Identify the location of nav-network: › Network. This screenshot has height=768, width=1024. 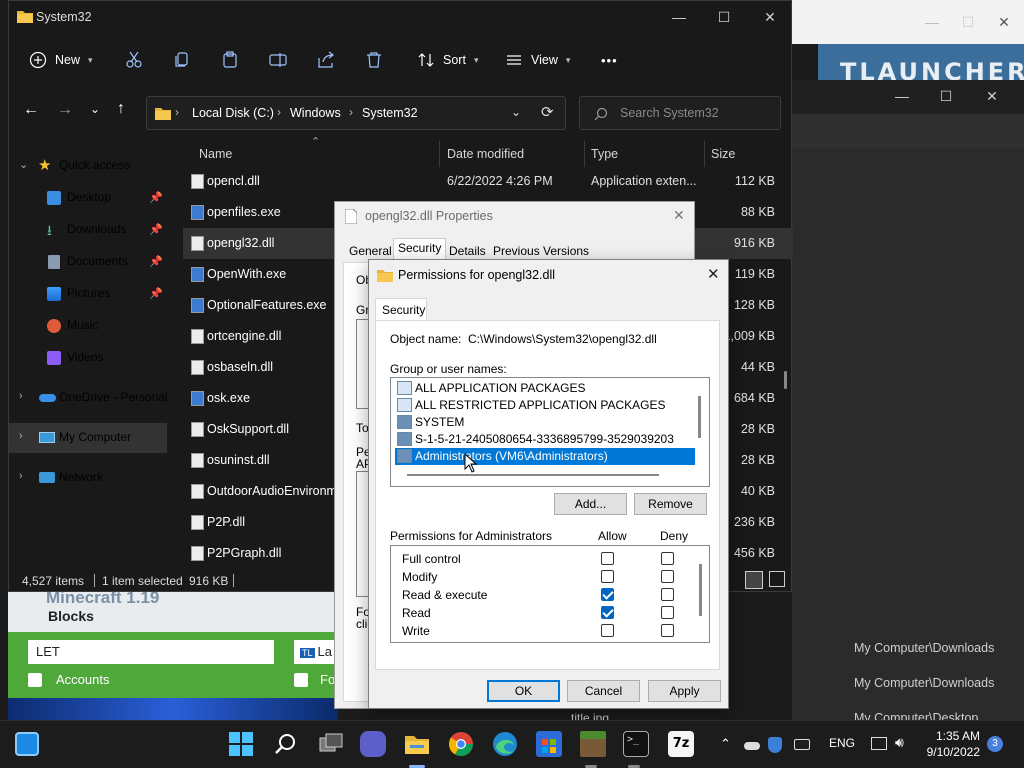
(88, 478).